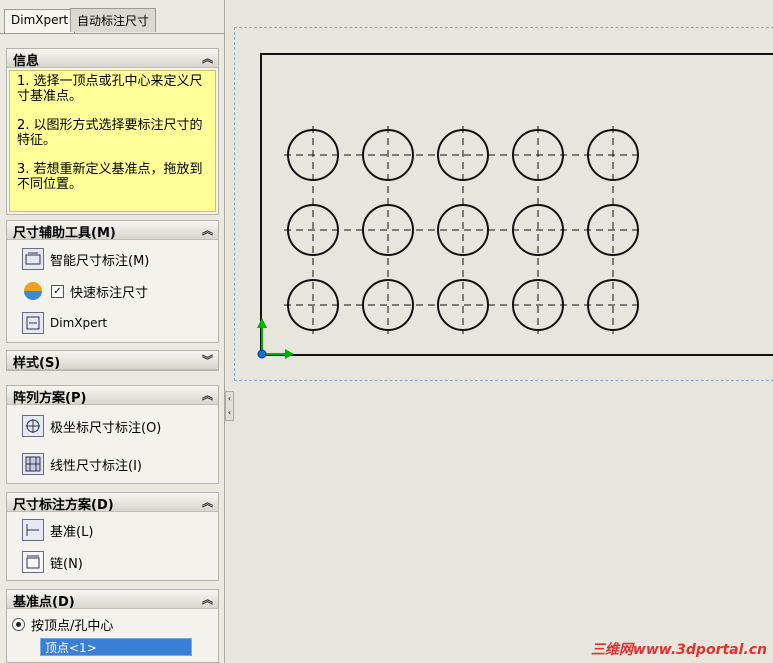 Image resolution: width=773 pixels, height=663 pixels. What do you see at coordinates (82, 464) in the screenshot?
I see `linear-dimension-button: 线性尺寸标注(I)` at bounding box center [82, 464].